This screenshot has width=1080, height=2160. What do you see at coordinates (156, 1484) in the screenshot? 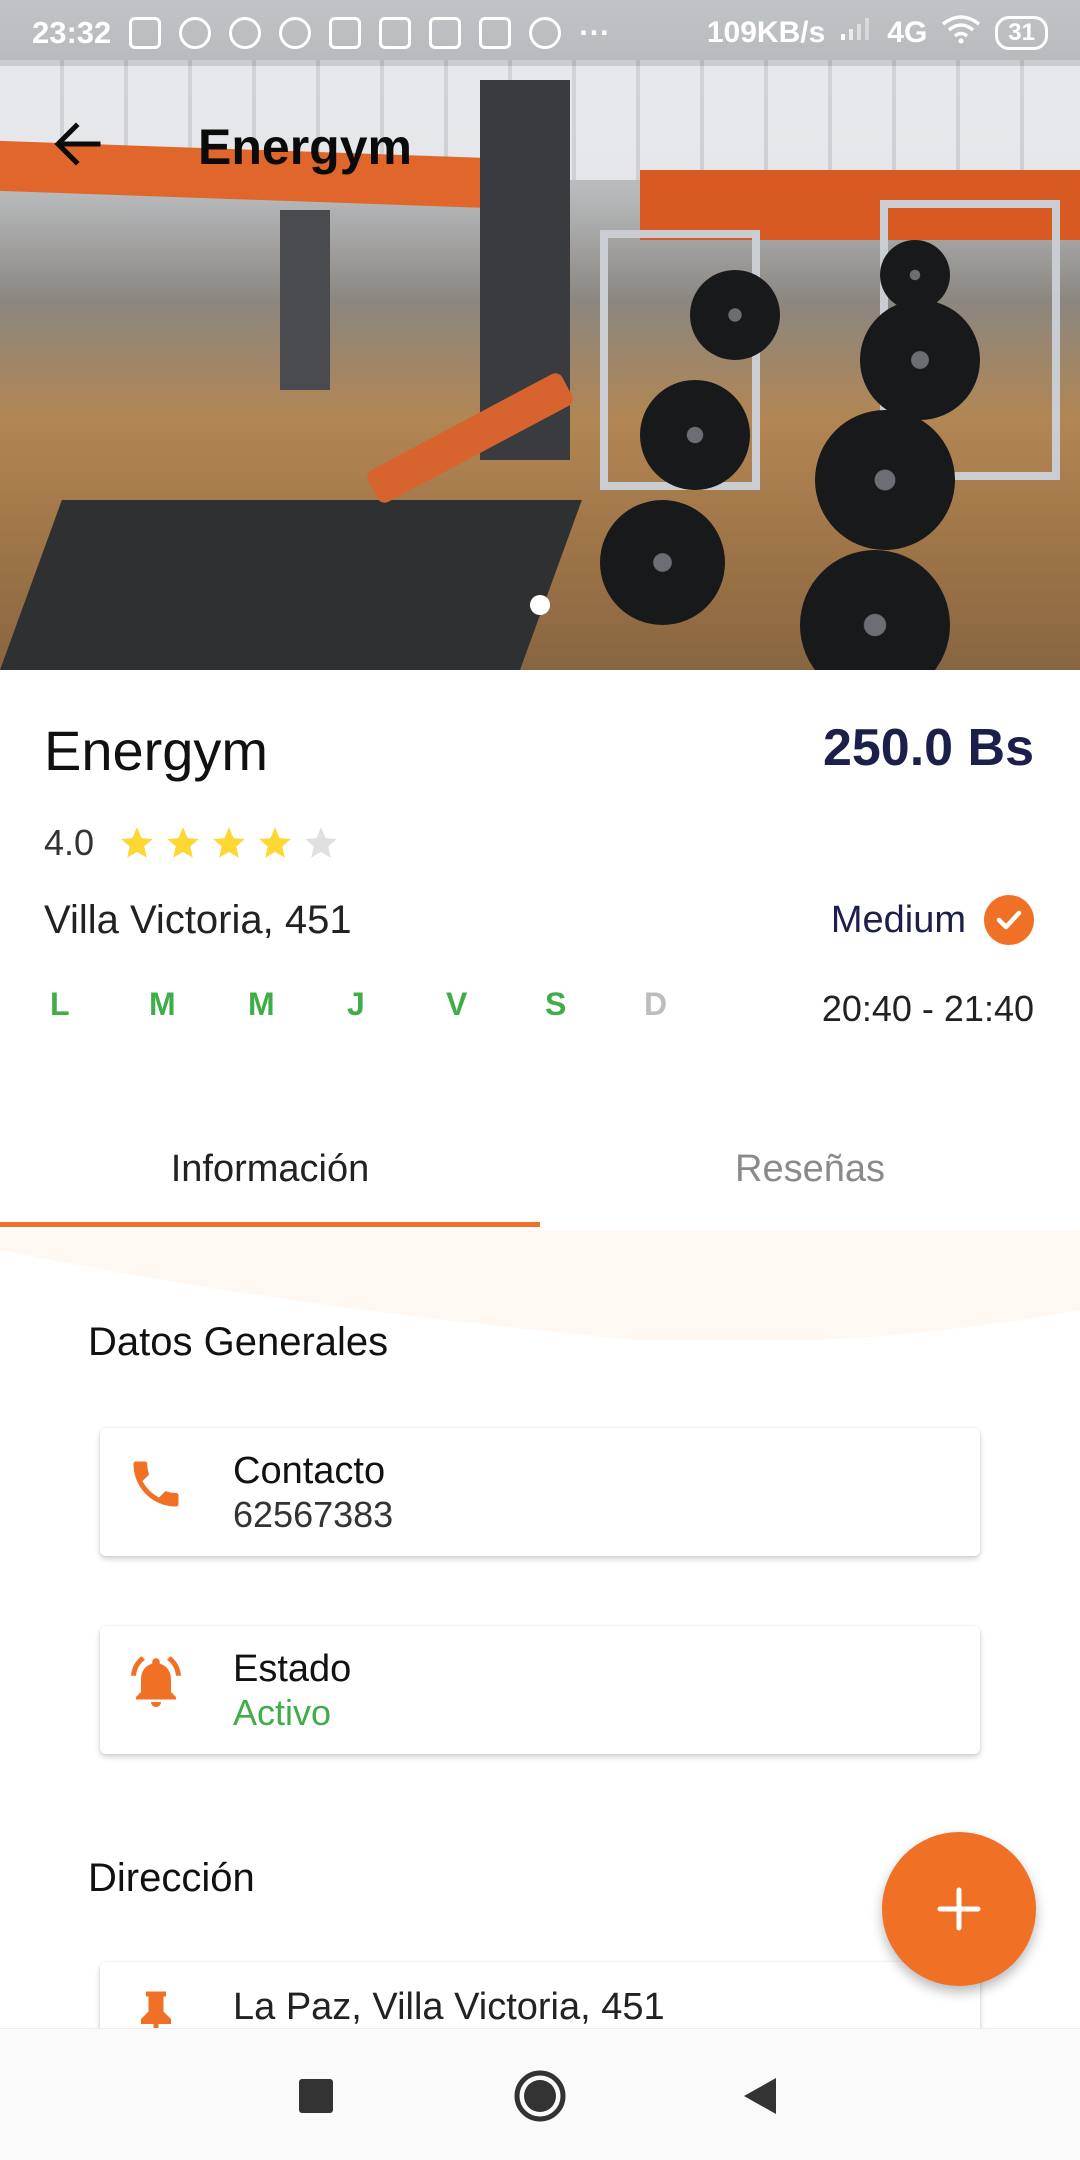
I see `phone-icon` at bounding box center [156, 1484].